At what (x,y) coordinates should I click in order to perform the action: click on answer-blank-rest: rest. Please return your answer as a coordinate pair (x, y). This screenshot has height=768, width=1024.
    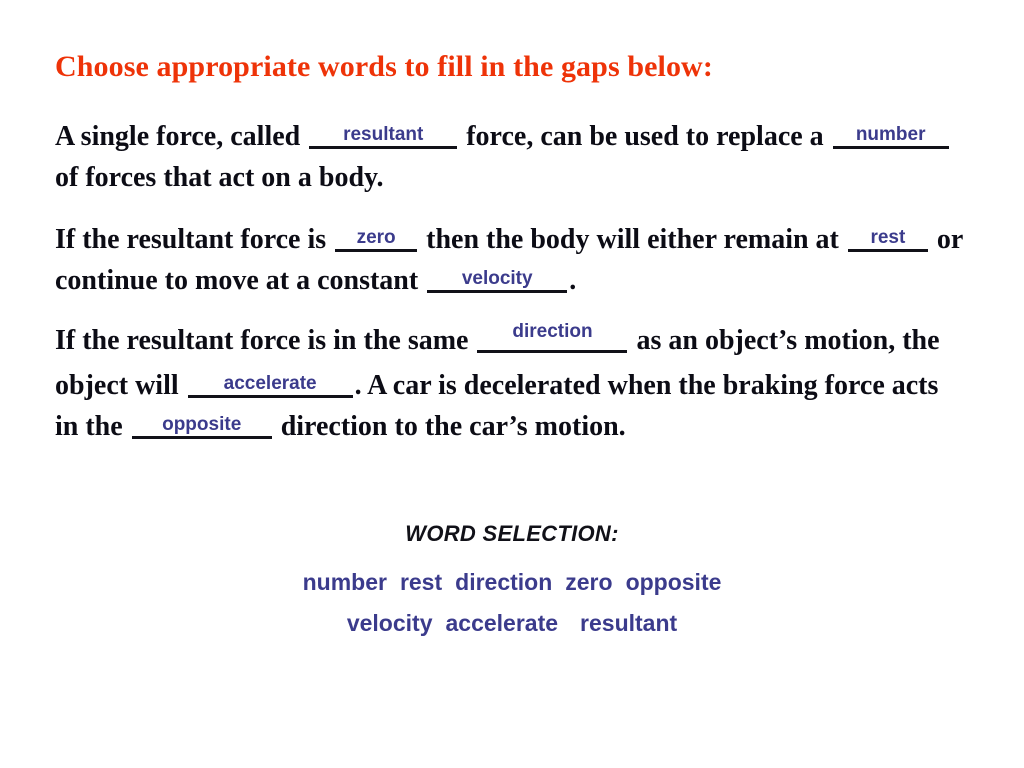
    Looking at the image, I should click on (887, 240).